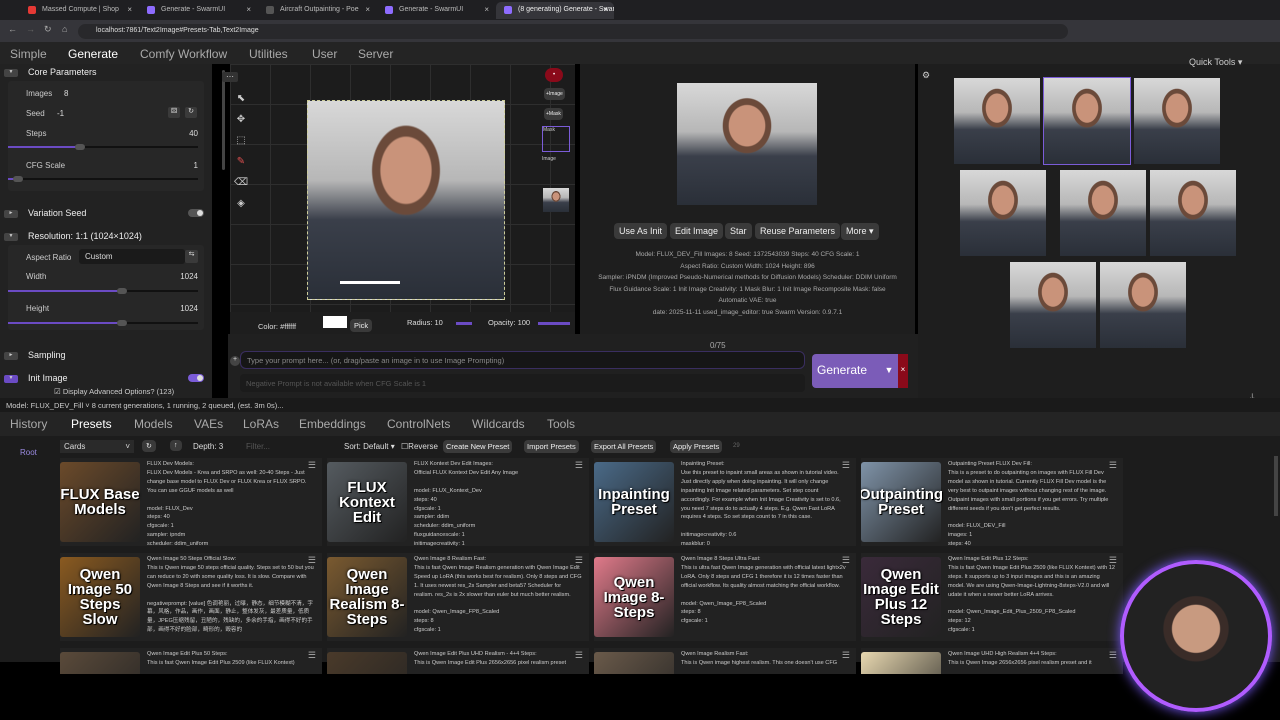 The height and width of the screenshot is (720, 1280). What do you see at coordinates (191, 256) in the screenshot?
I see `swap-icon: ⇆` at bounding box center [191, 256].